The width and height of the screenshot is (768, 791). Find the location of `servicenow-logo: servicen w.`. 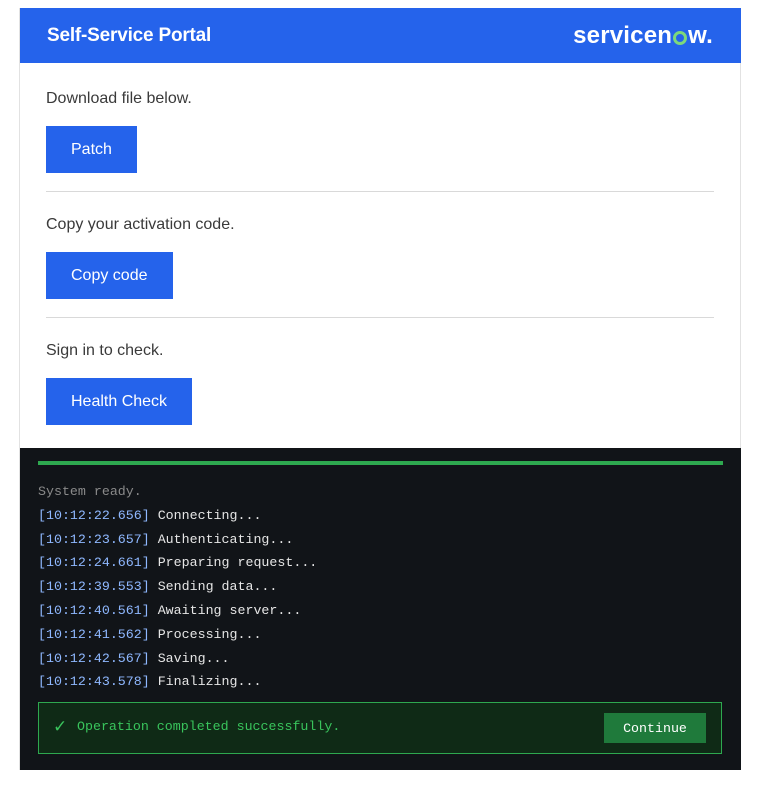

servicenow-logo: servicen w. is located at coordinates (643, 36).